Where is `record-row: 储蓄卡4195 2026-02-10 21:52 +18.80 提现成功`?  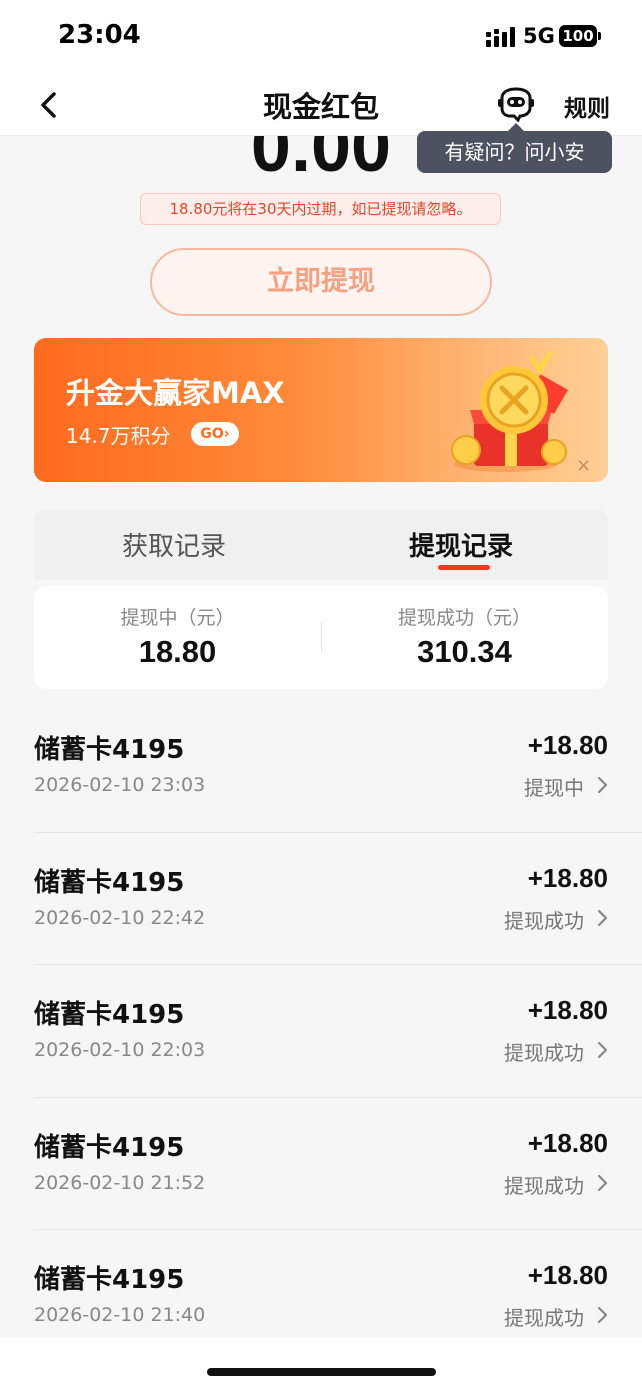
record-row: 储蓄卡4195 2026-02-10 21:52 +18.80 提现成功 is located at coordinates (338, 1164).